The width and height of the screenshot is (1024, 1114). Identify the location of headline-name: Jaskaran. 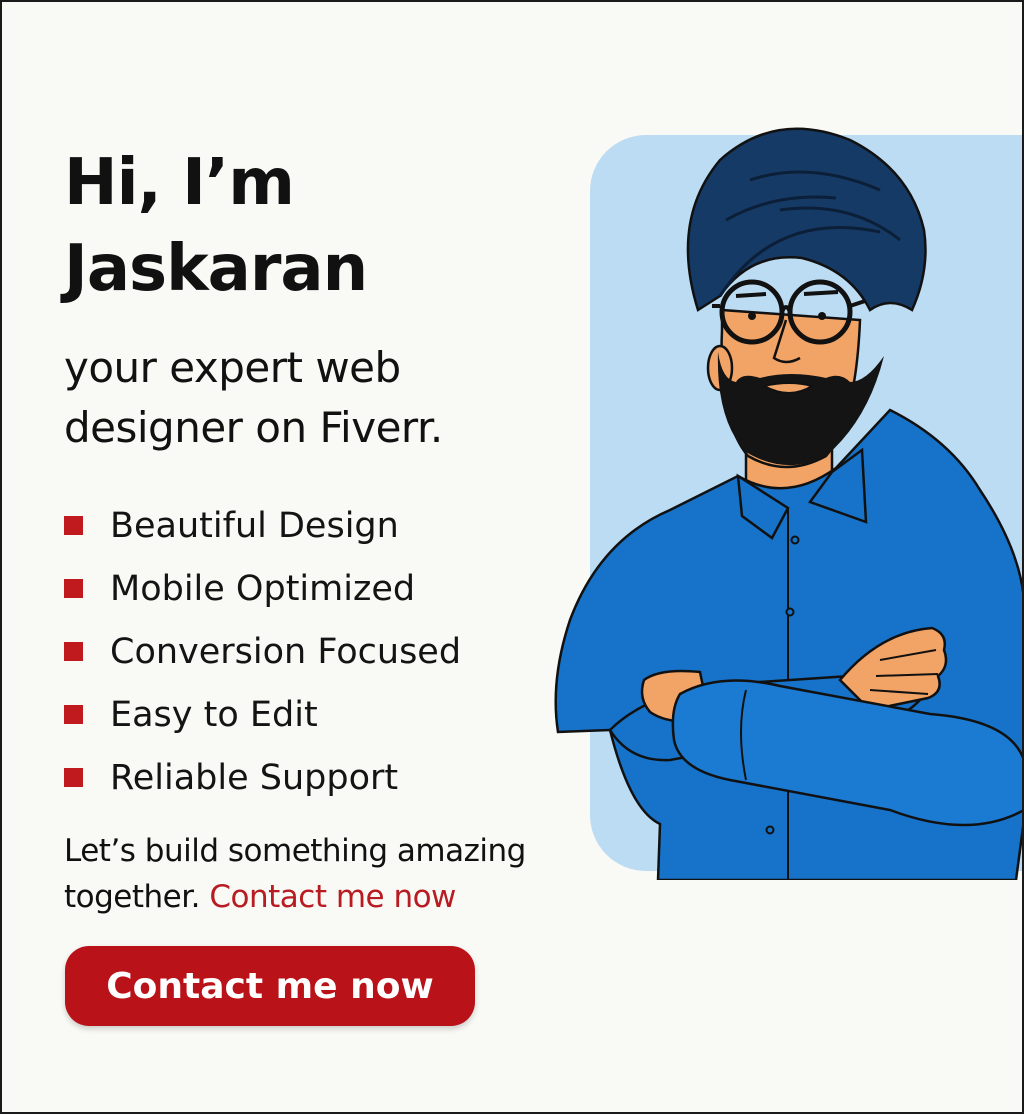
(216, 269).